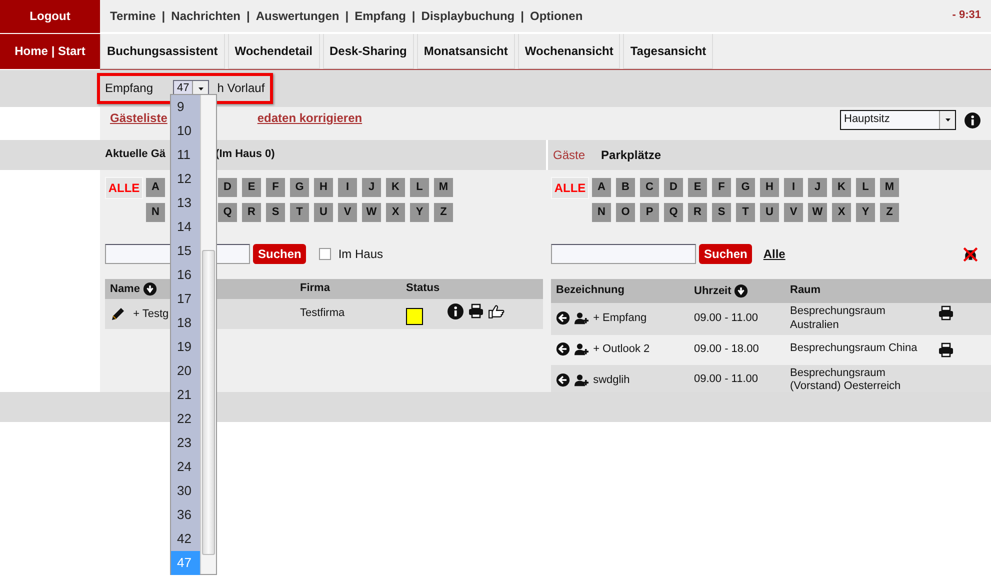 The width and height of the screenshot is (991, 581). Describe the element at coordinates (380, 16) in the screenshot. I see `menu-link: Empfang` at that location.